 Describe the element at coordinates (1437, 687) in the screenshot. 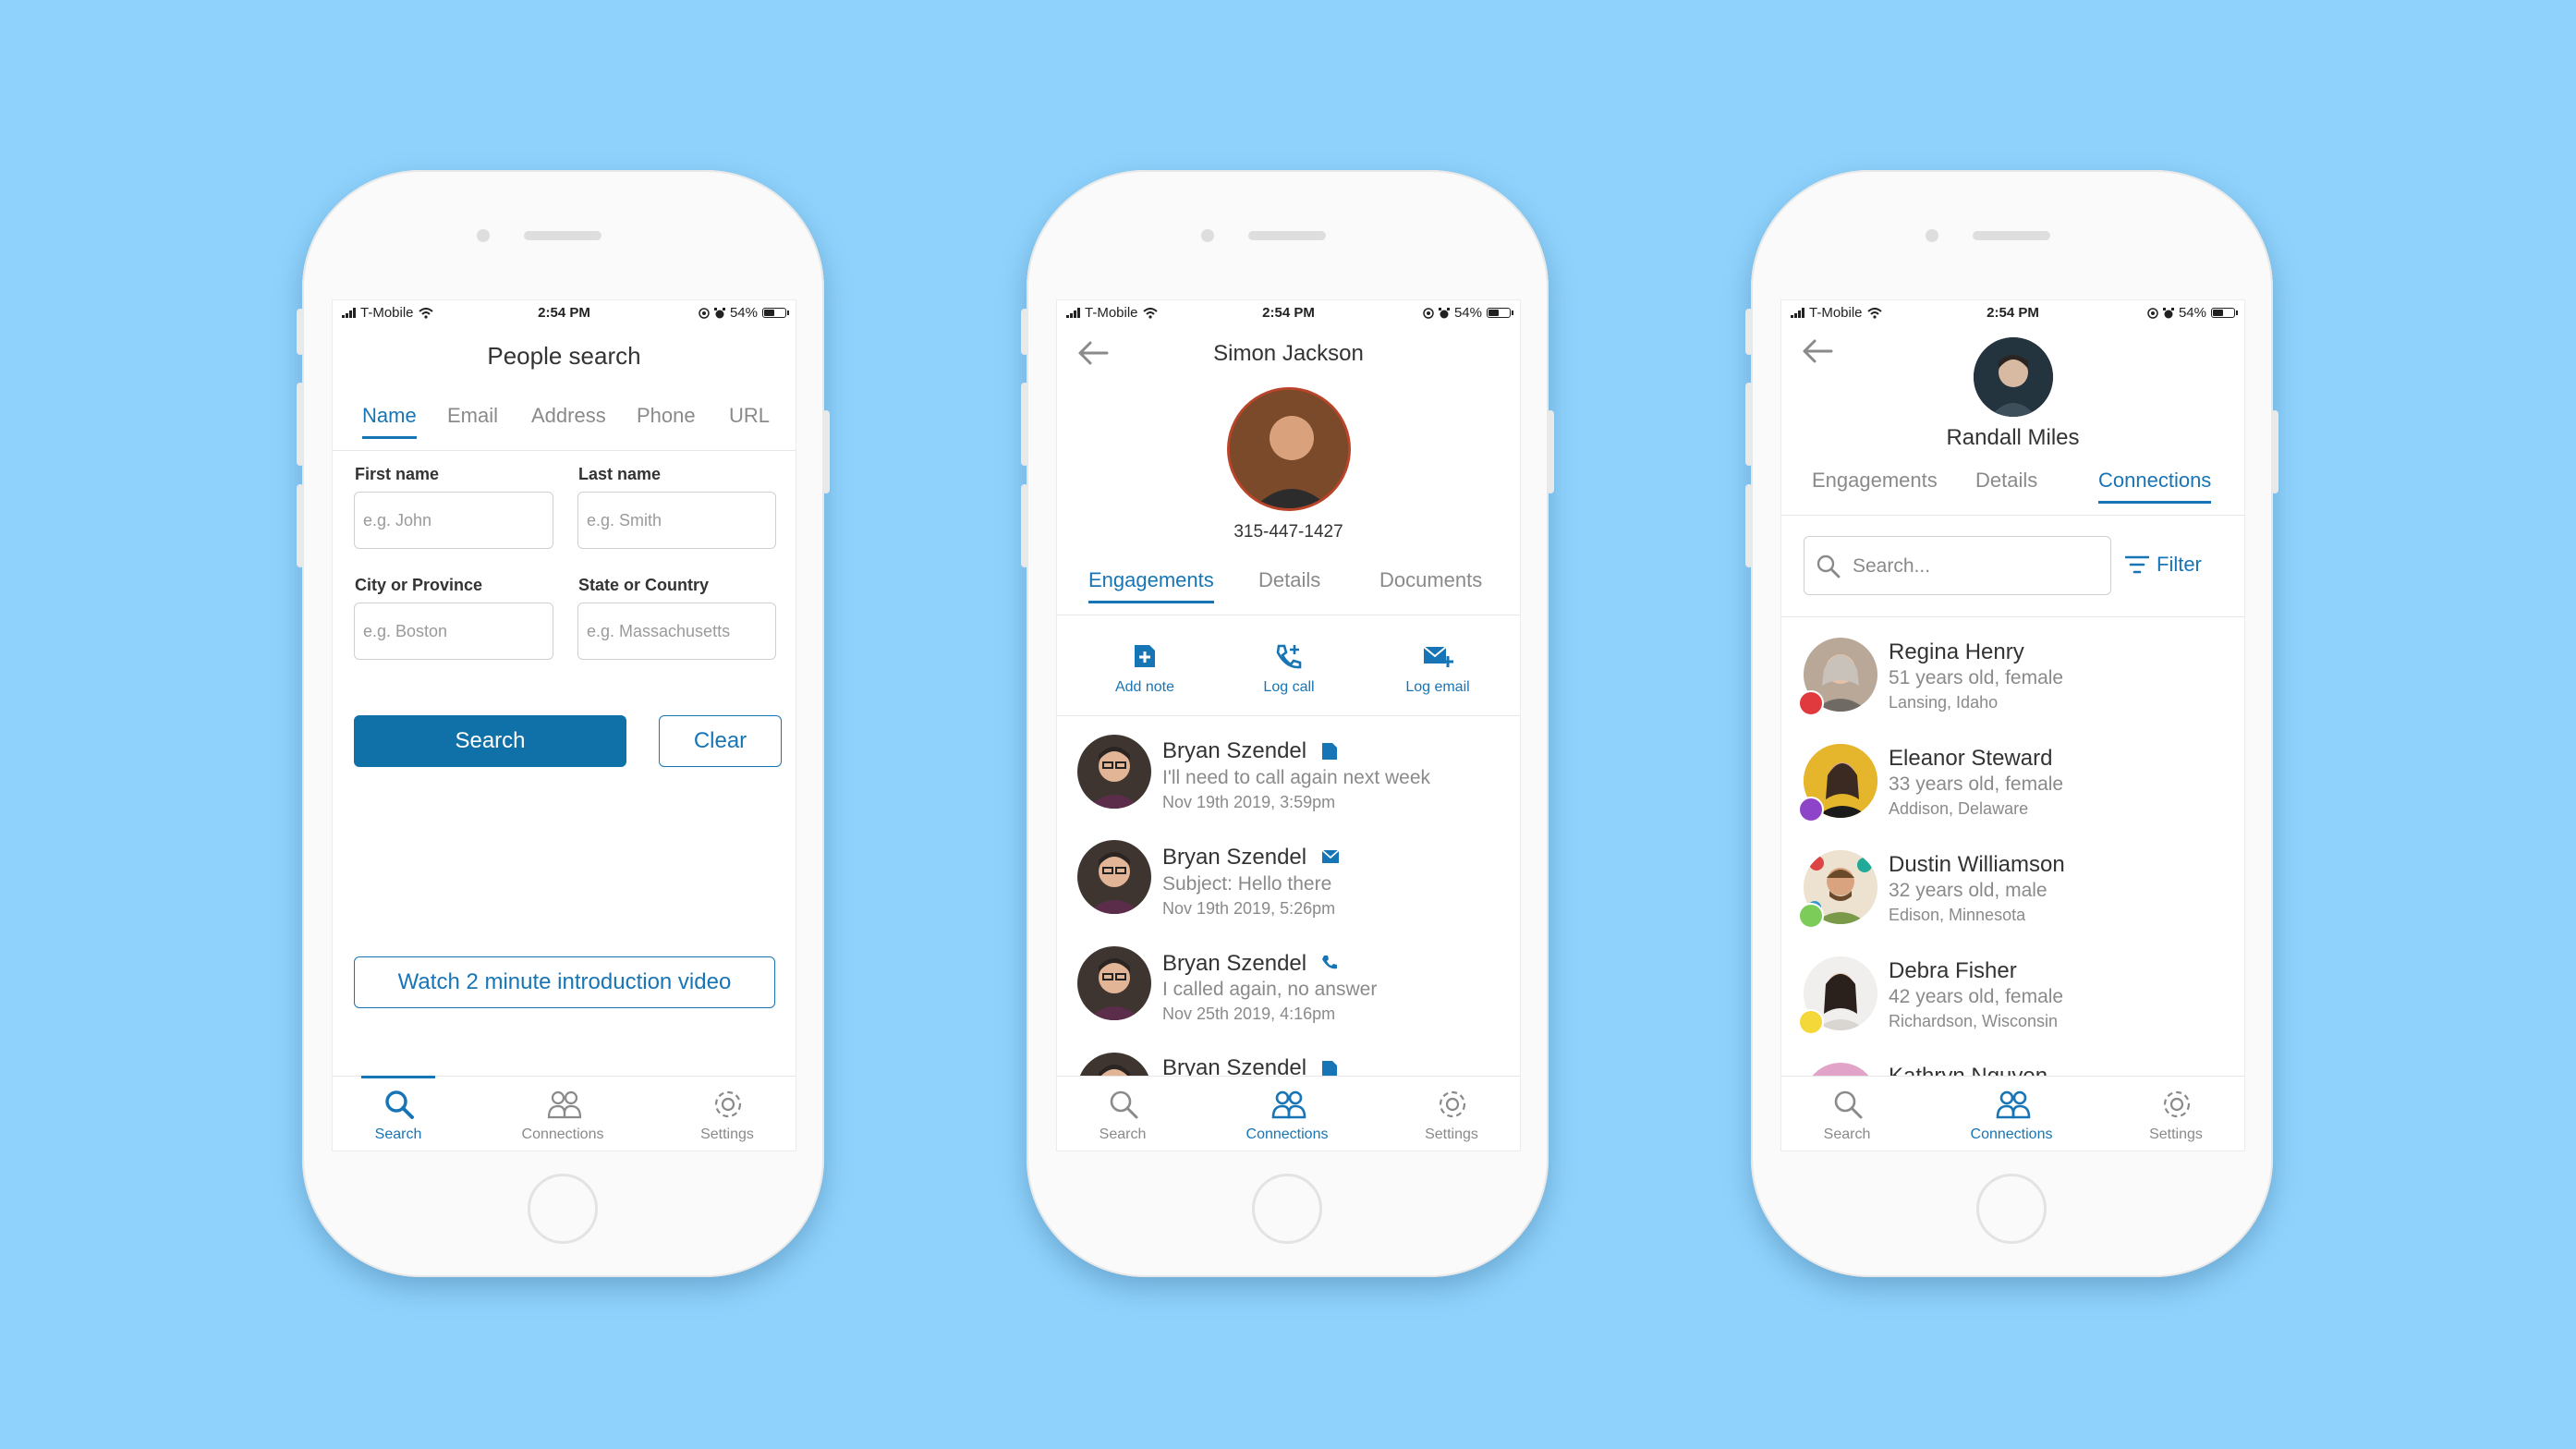

I see `log-email-label: Log email` at that location.